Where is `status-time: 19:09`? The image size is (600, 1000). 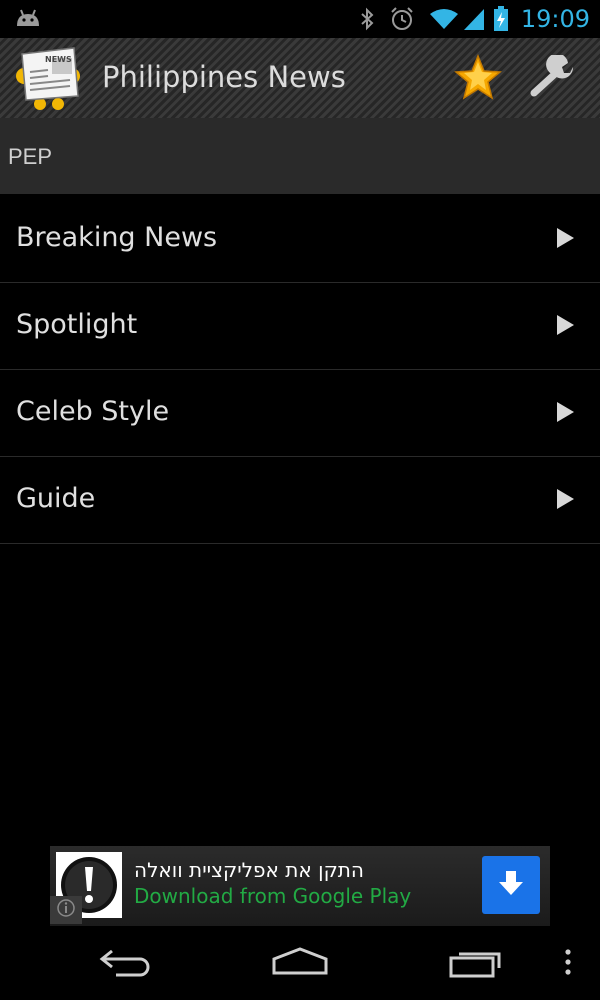
status-time: 19:09 is located at coordinates (555, 19).